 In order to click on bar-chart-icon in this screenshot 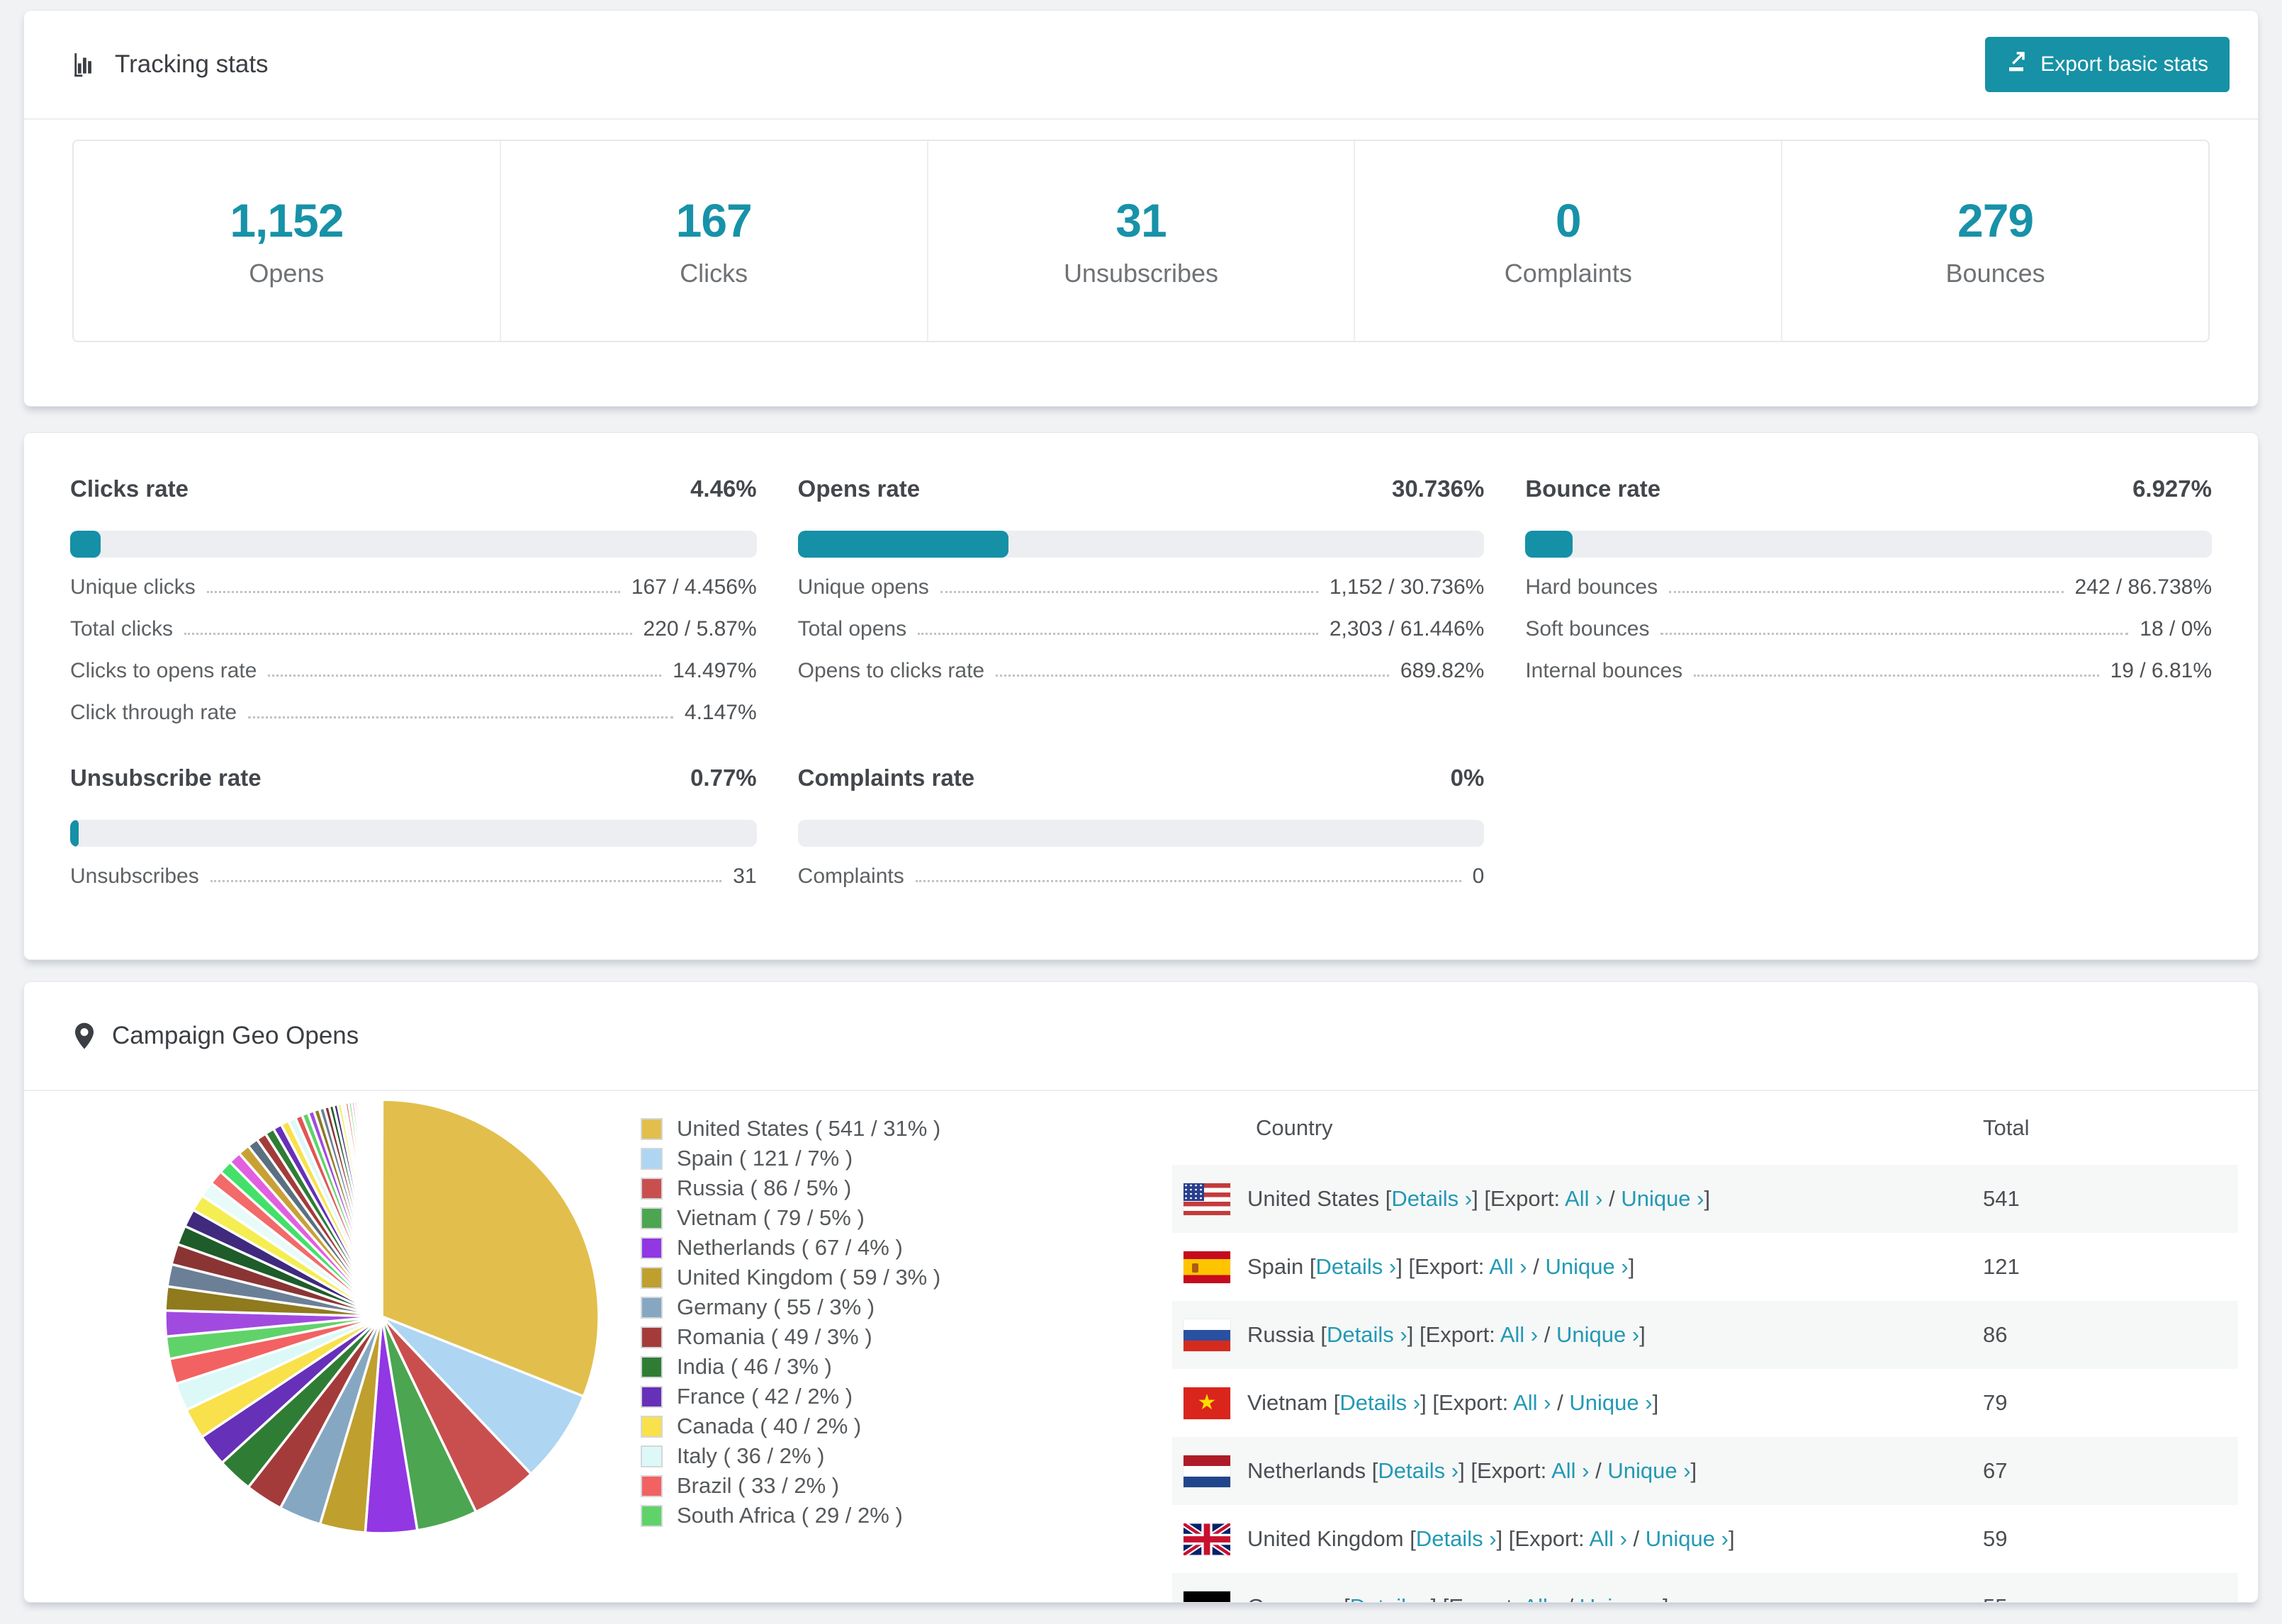, I will do `click(85, 65)`.